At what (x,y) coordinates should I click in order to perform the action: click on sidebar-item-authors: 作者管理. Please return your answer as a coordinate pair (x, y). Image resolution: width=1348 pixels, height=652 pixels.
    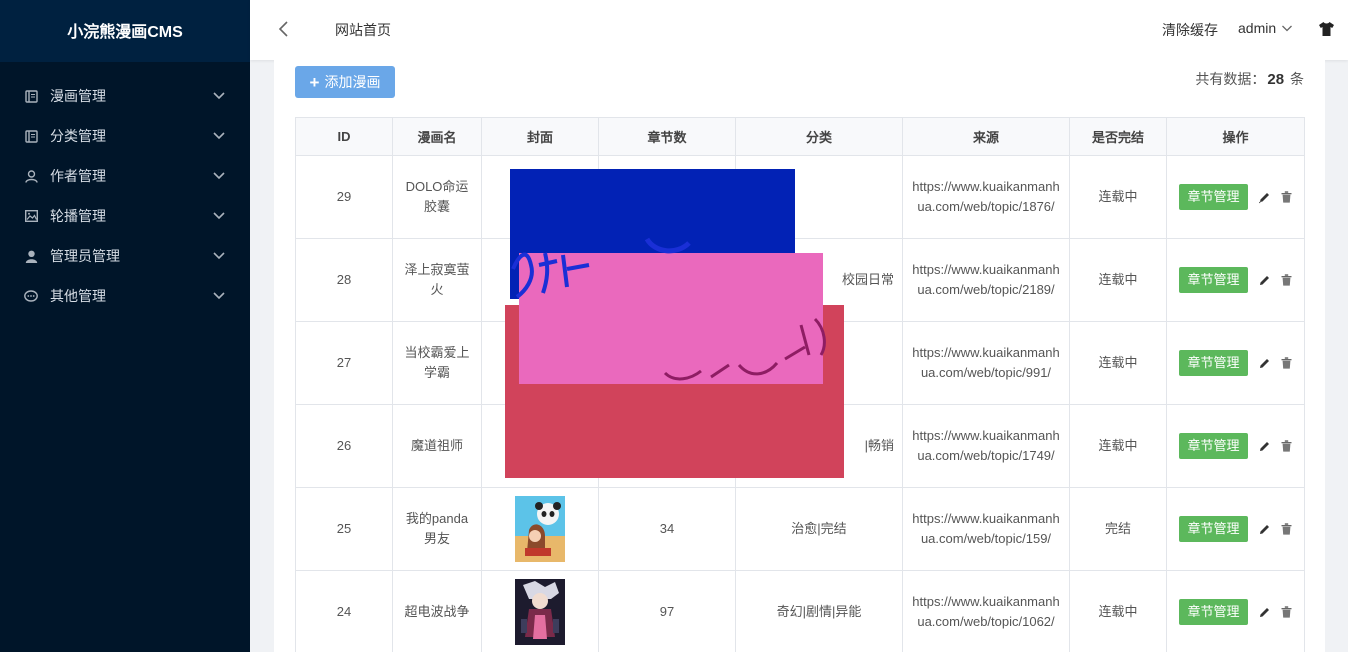
    Looking at the image, I should click on (125, 176).